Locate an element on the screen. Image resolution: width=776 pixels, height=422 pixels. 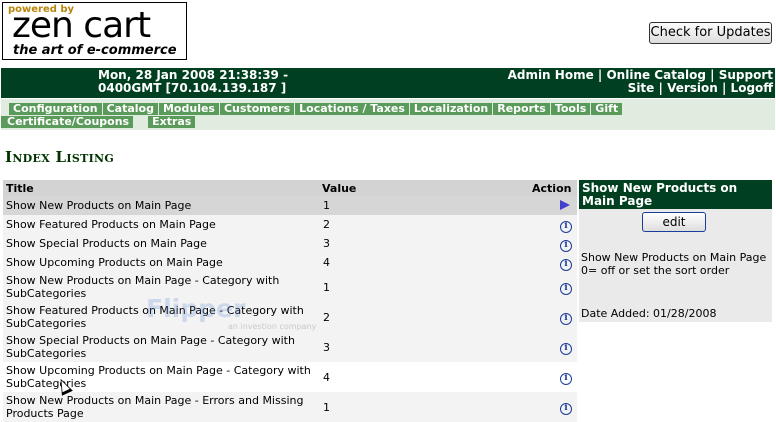
version-link: Version is located at coordinates (692, 88).